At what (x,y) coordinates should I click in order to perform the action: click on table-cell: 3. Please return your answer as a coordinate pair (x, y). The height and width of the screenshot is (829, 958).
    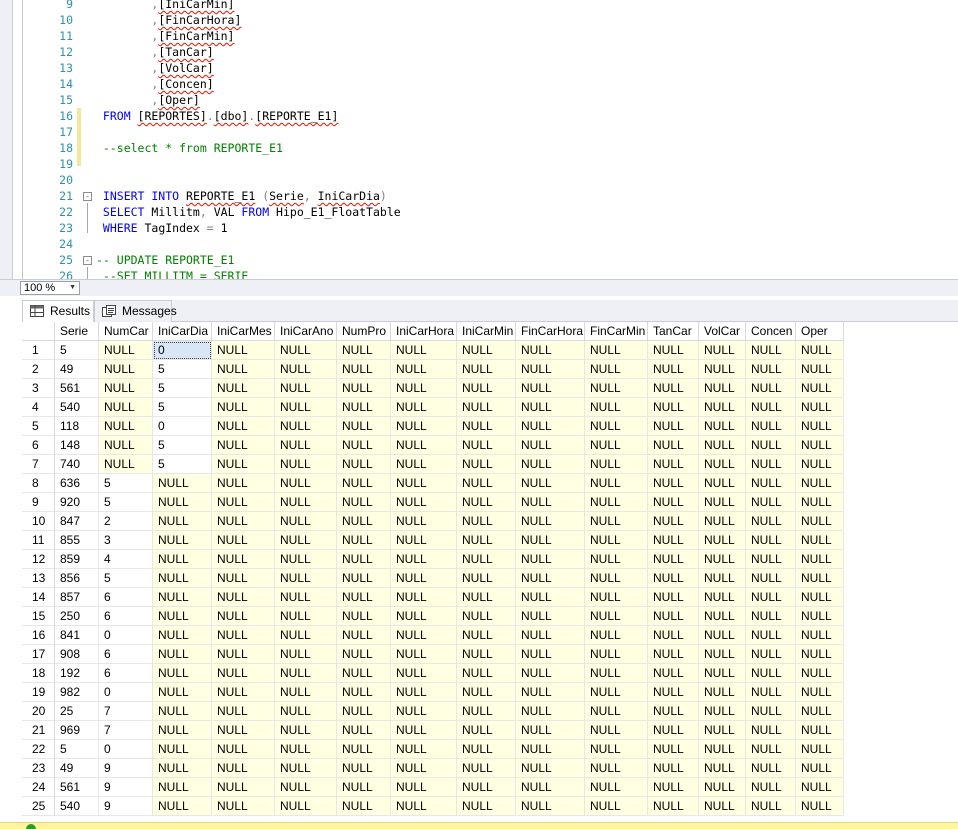
    Looking at the image, I should click on (126, 540).